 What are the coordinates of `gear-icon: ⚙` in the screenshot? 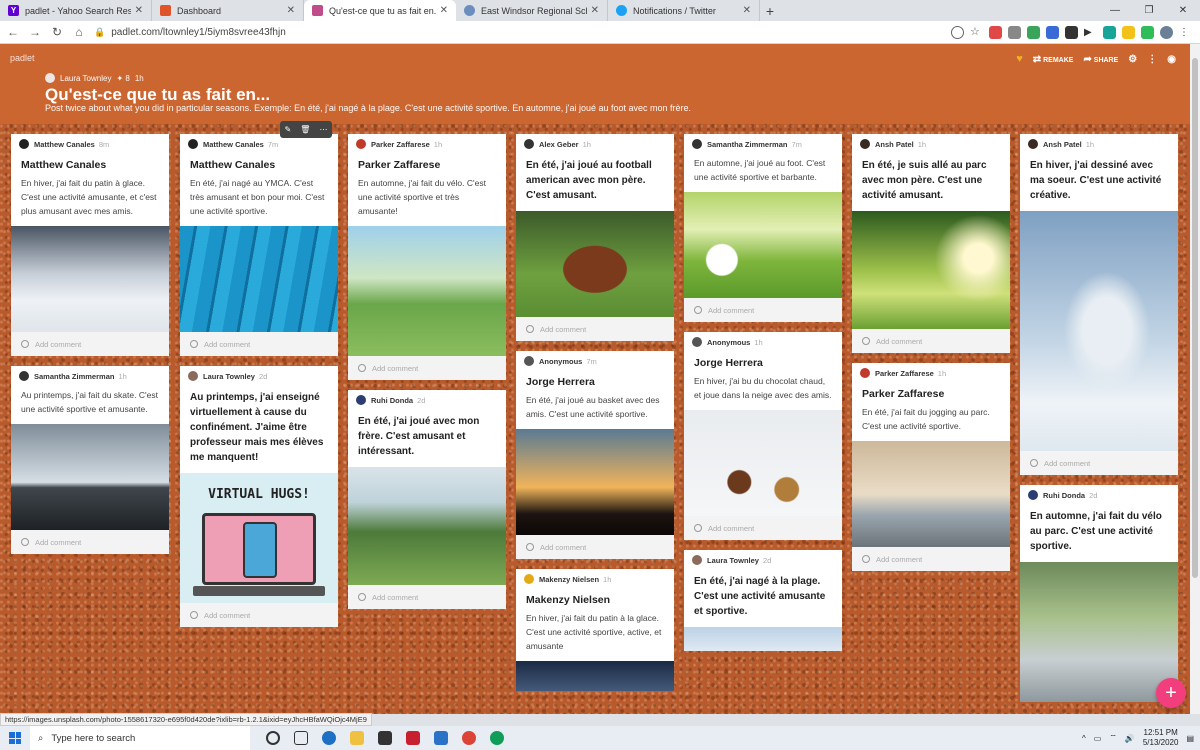 It's located at (1132, 59).